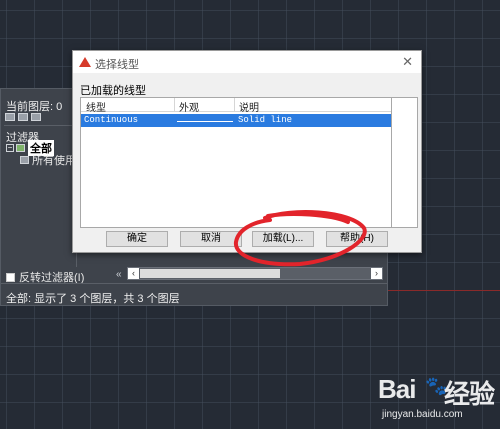 The width and height of the screenshot is (500, 429). I want to click on autocad-logo-icon, so click(85, 62).